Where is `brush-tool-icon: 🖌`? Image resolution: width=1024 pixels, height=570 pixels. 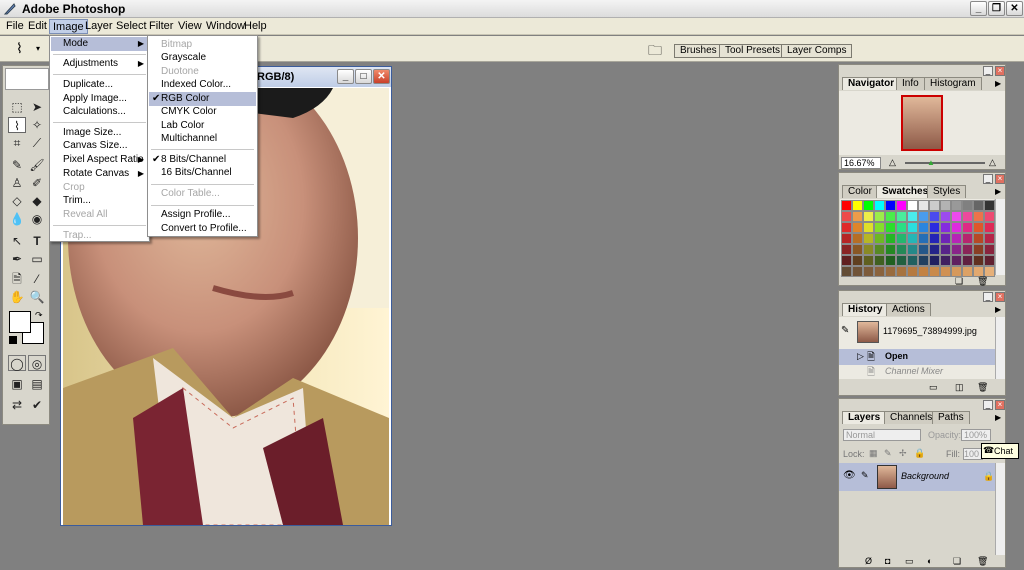 brush-tool-icon: 🖌 is located at coordinates (37, 165).